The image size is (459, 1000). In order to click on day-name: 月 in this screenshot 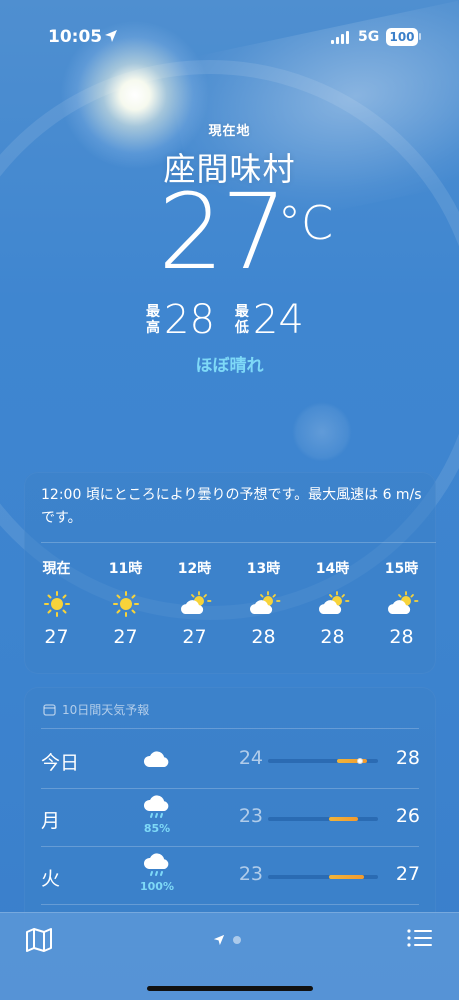, I will do `click(51, 821)`.